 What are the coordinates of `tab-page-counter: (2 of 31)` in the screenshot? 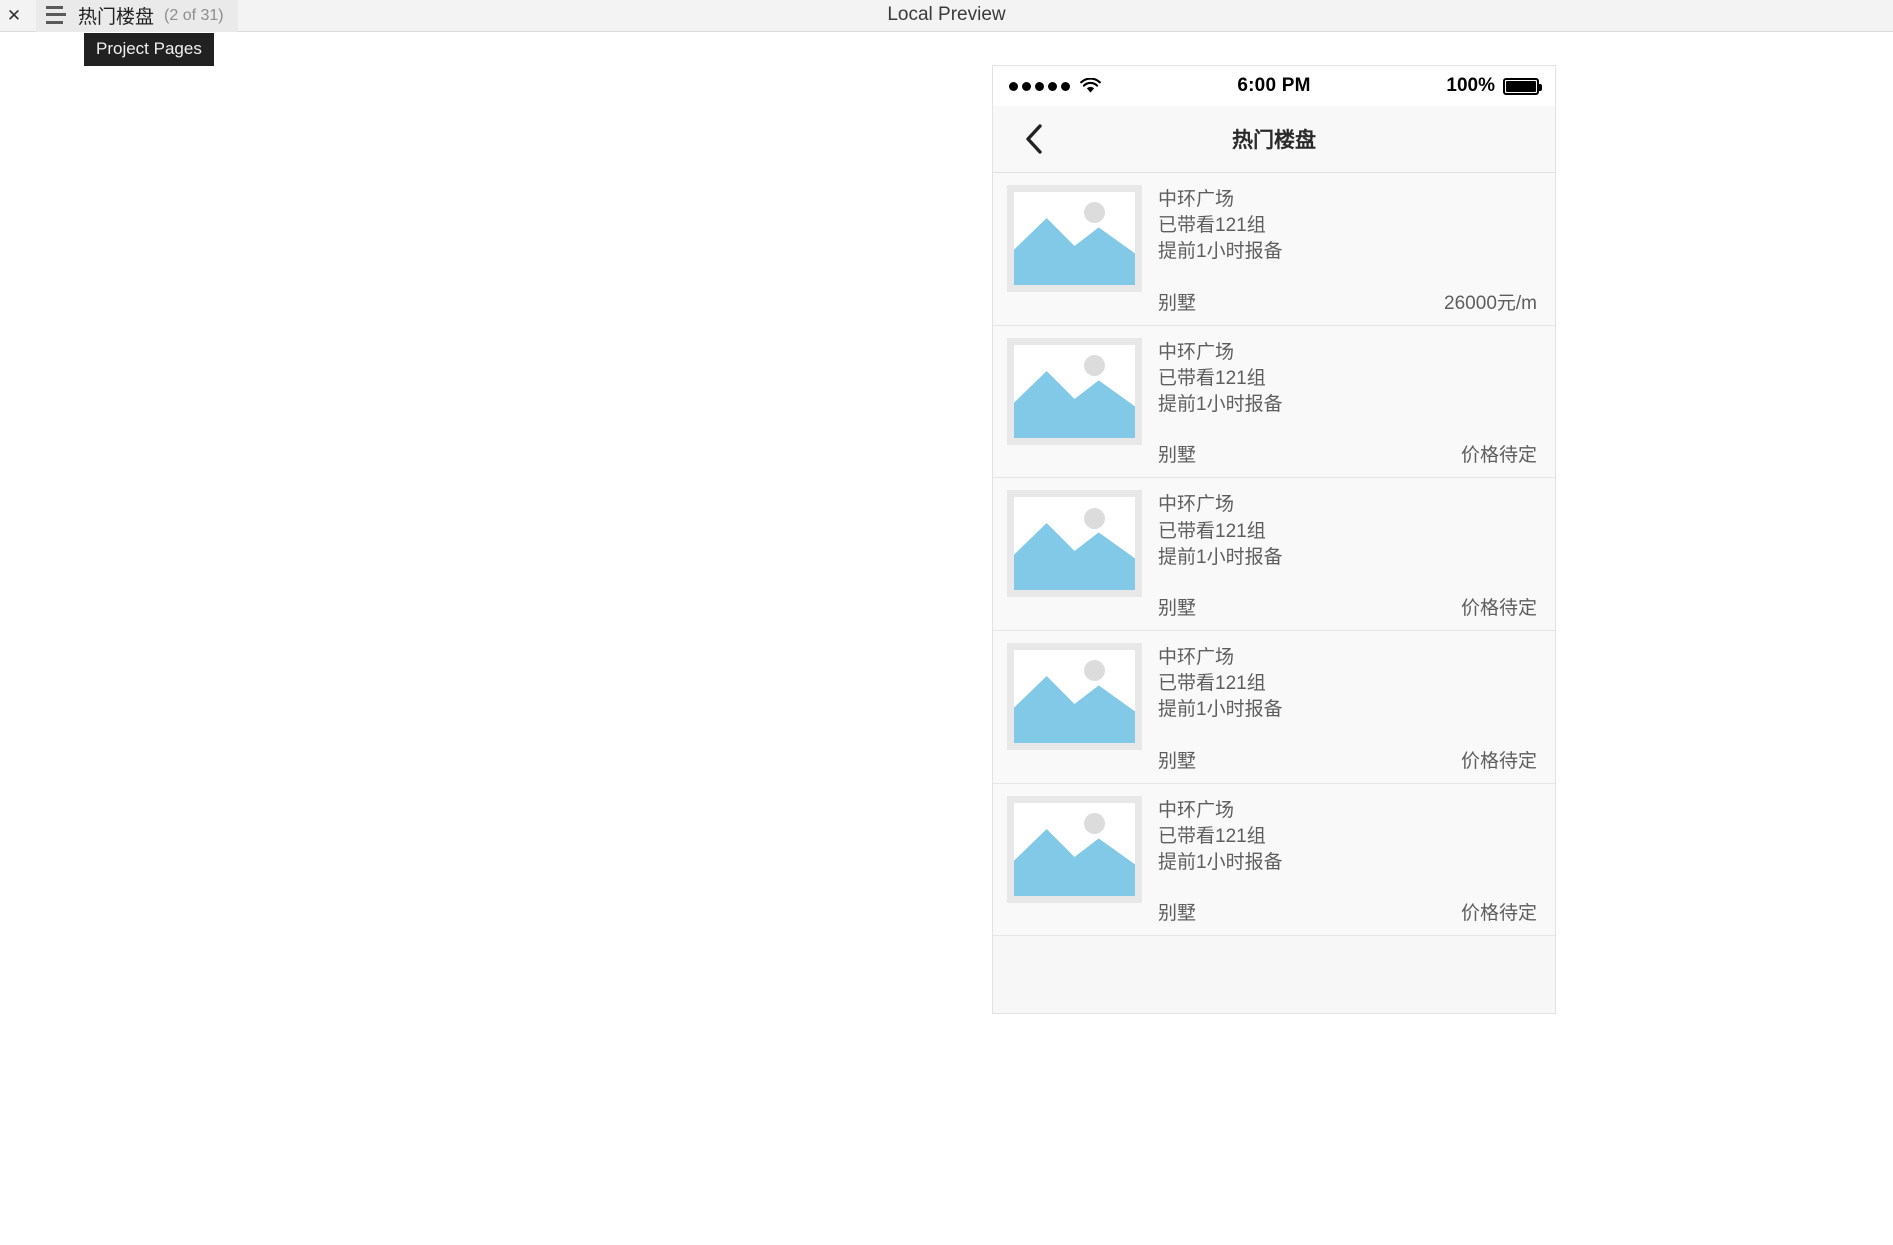 It's located at (194, 15).